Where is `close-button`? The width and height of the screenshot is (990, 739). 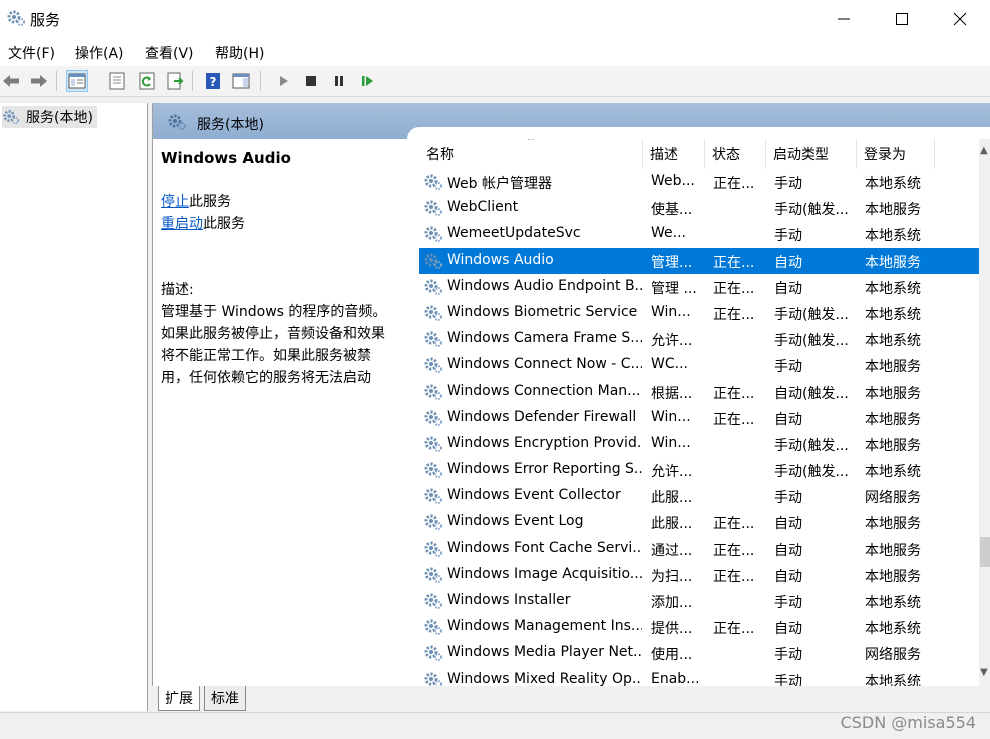 close-button is located at coordinates (960, 19).